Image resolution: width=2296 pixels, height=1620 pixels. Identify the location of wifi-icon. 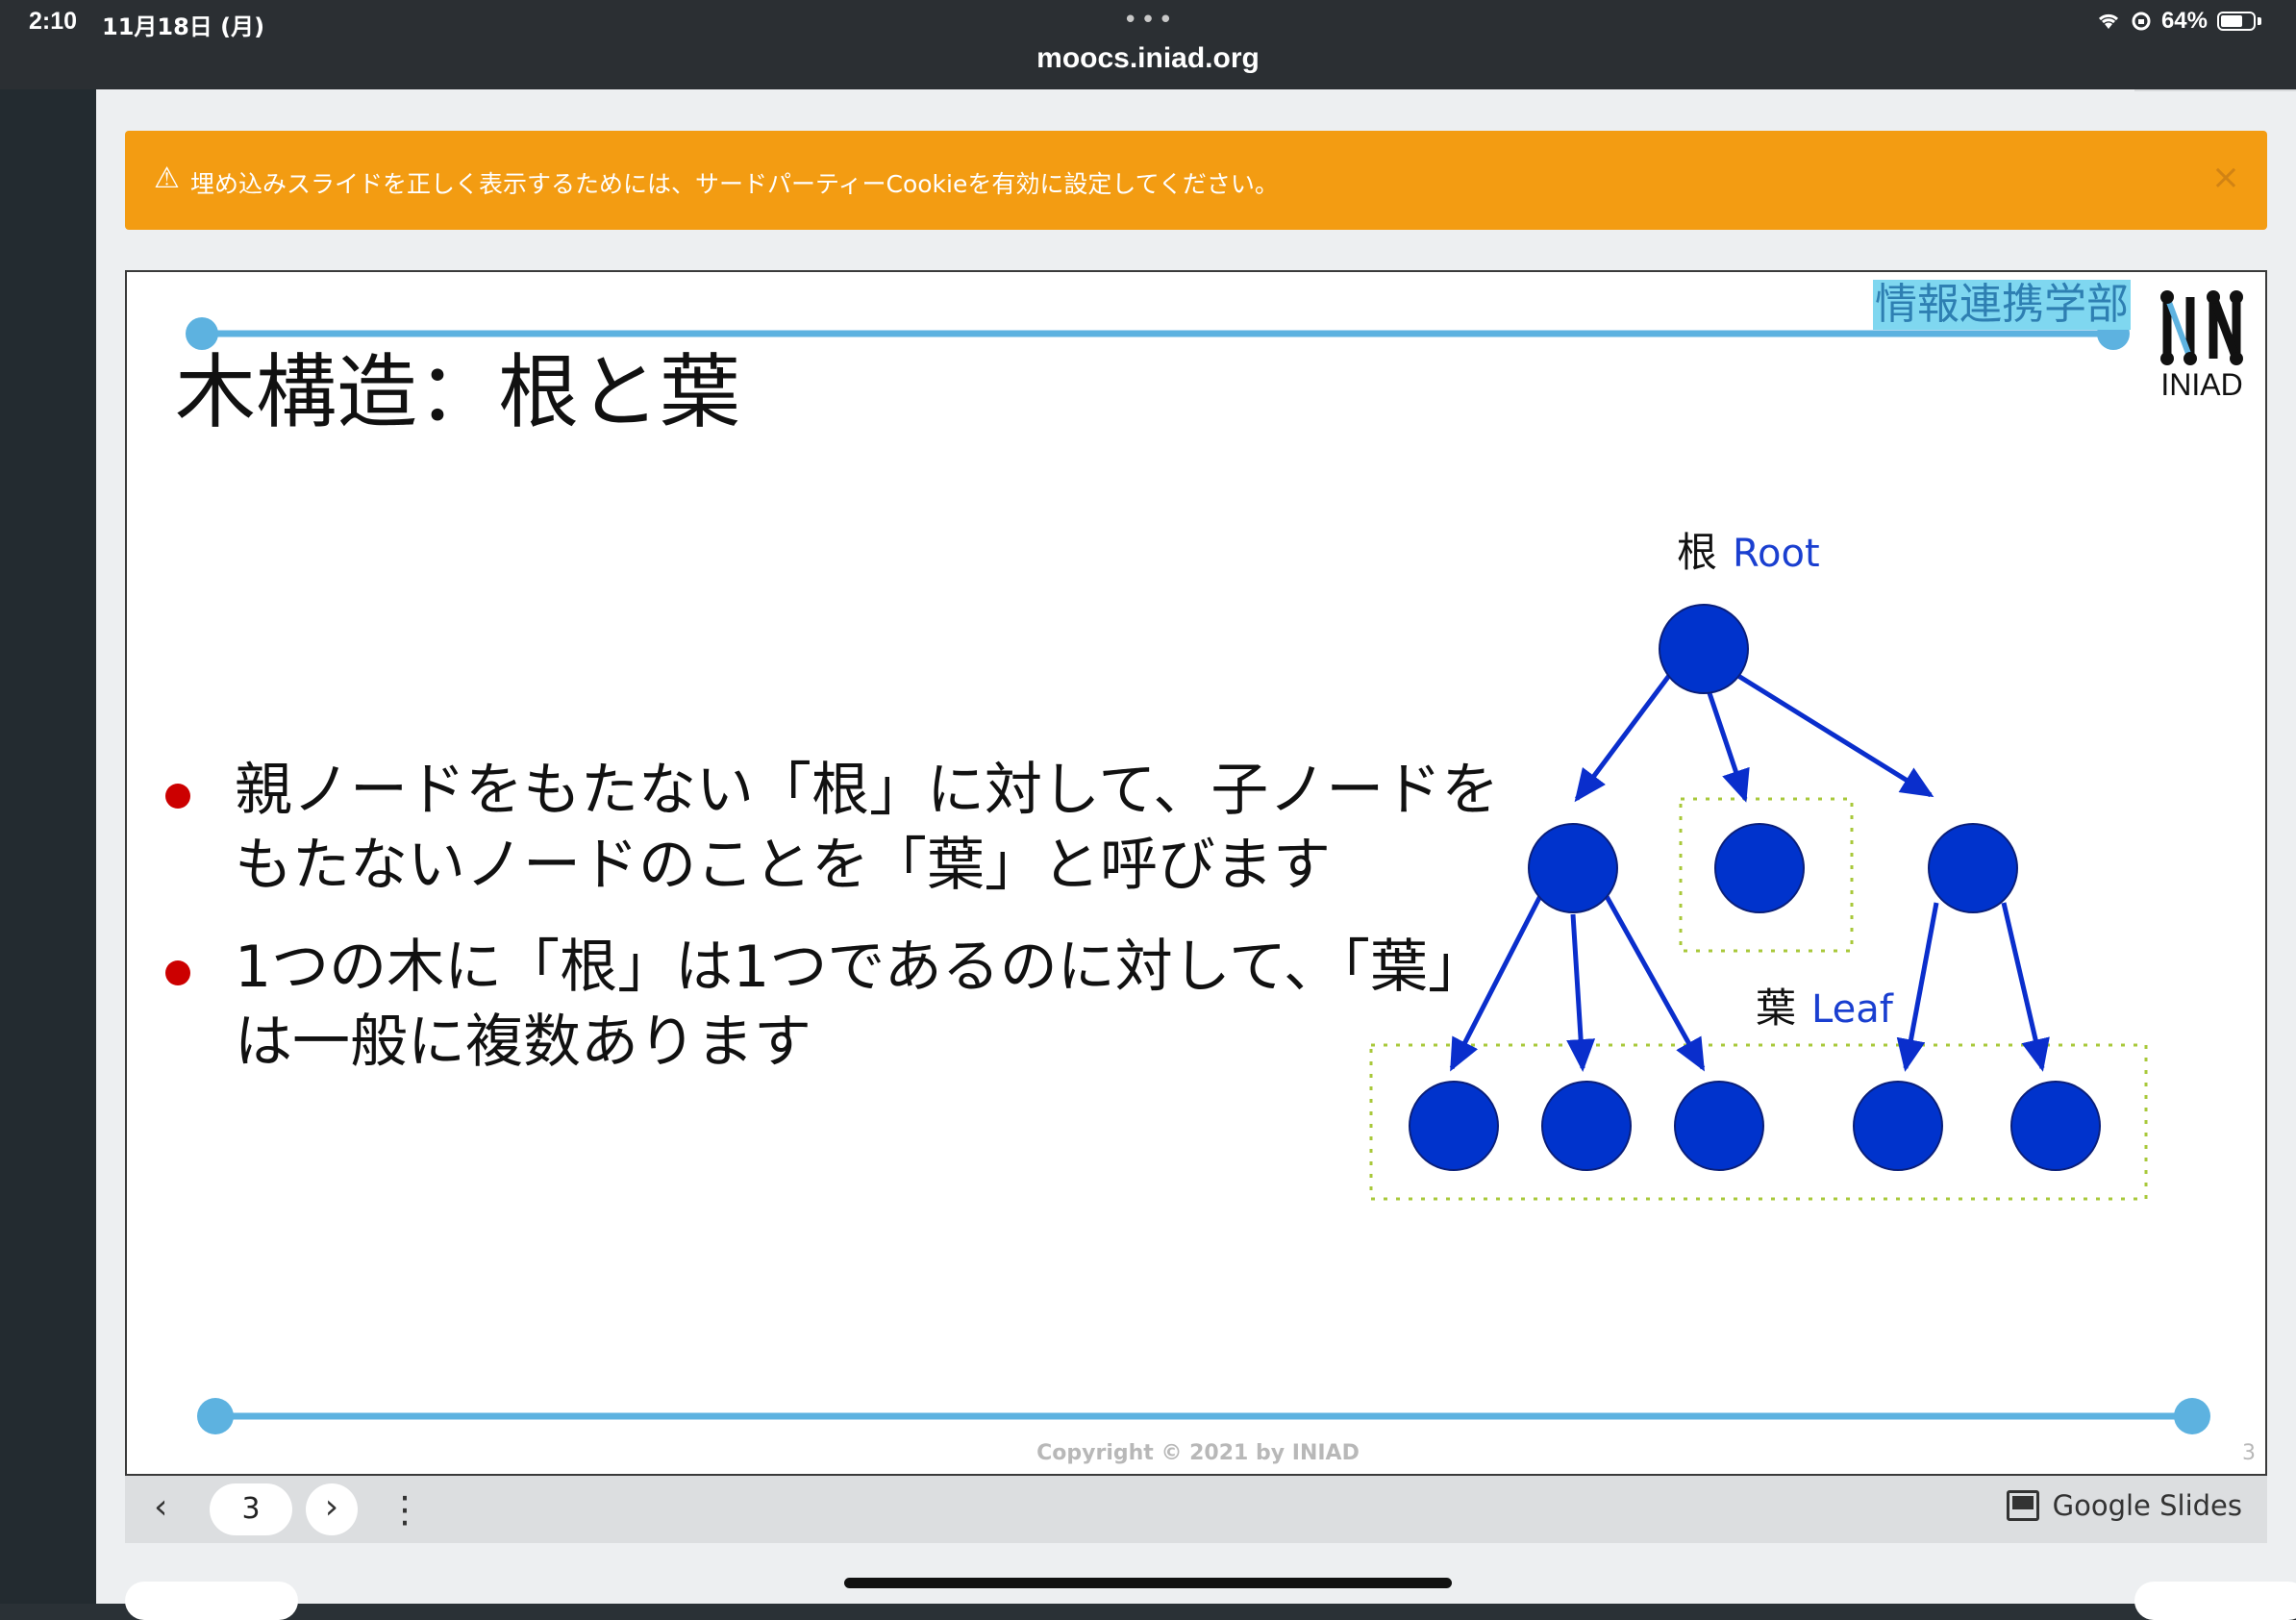
(2108, 21).